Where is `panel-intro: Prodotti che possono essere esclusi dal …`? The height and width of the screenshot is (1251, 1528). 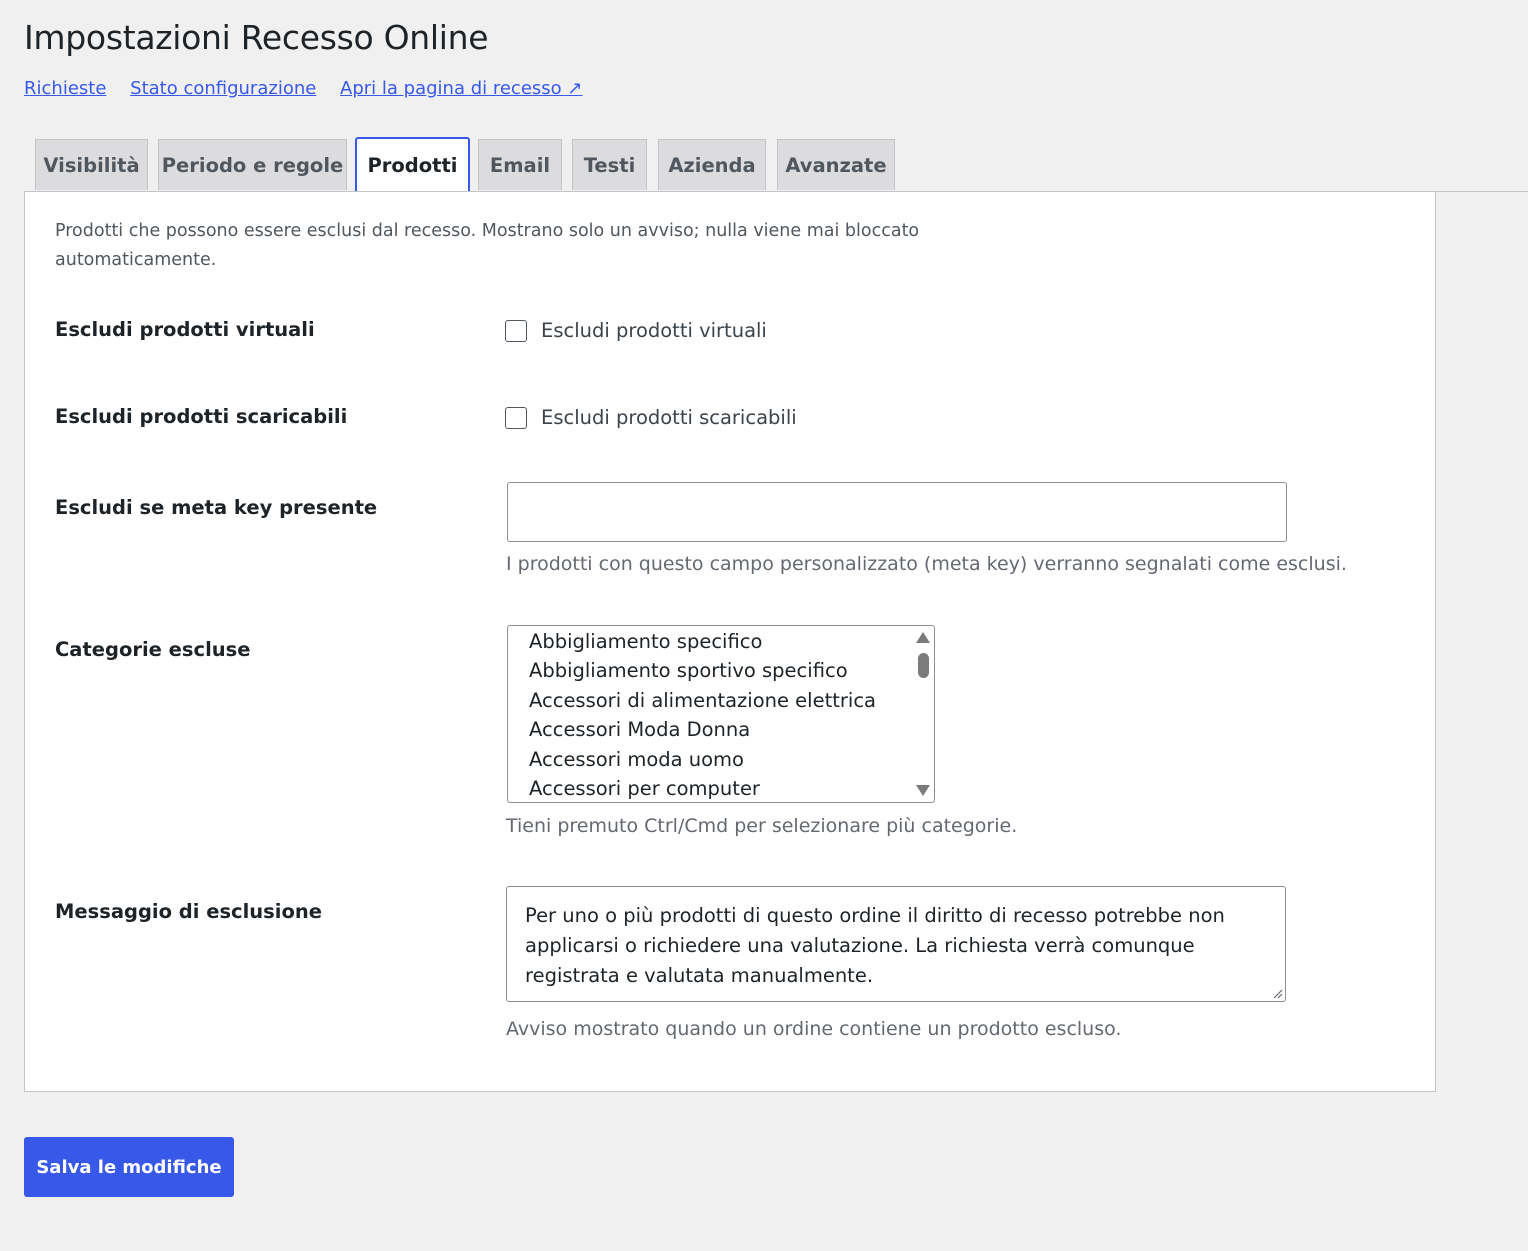
panel-intro: Prodotti che possono essere esclusi dal … is located at coordinates (487, 245).